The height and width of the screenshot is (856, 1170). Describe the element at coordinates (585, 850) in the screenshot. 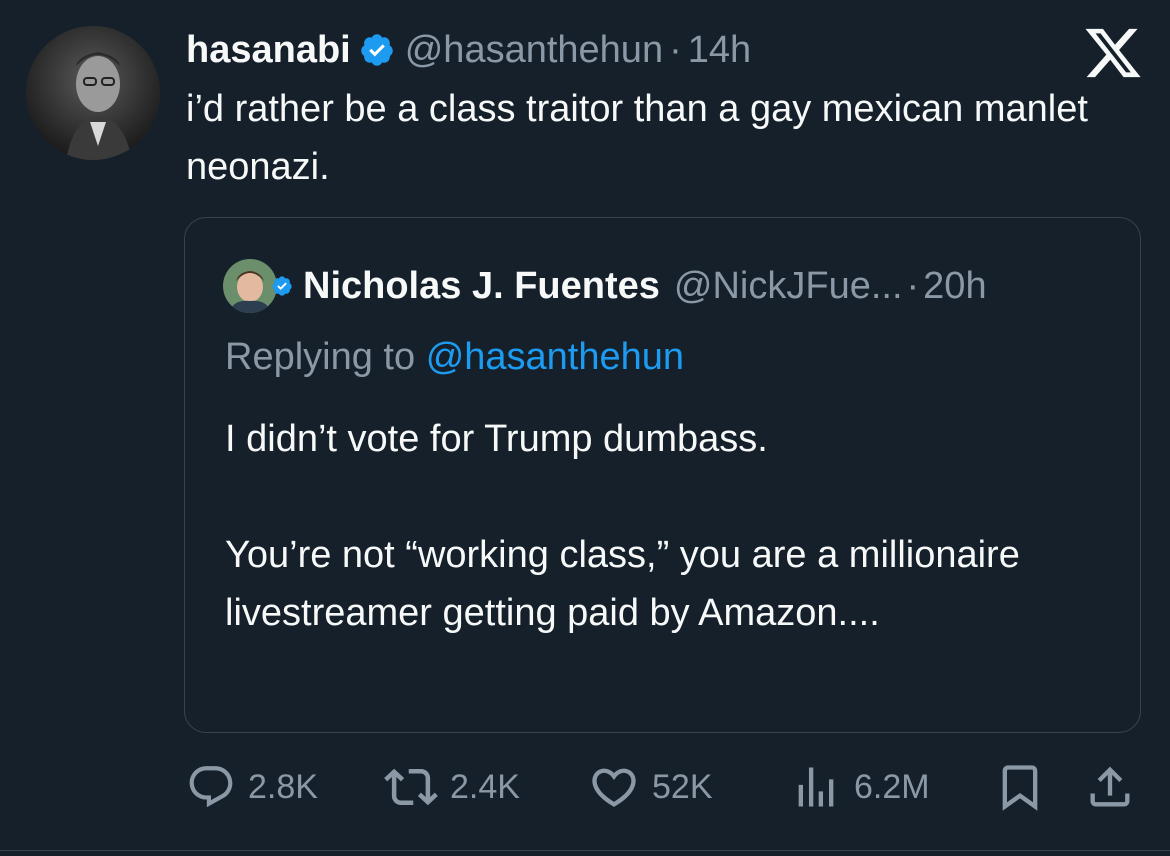

I see `divider` at that location.